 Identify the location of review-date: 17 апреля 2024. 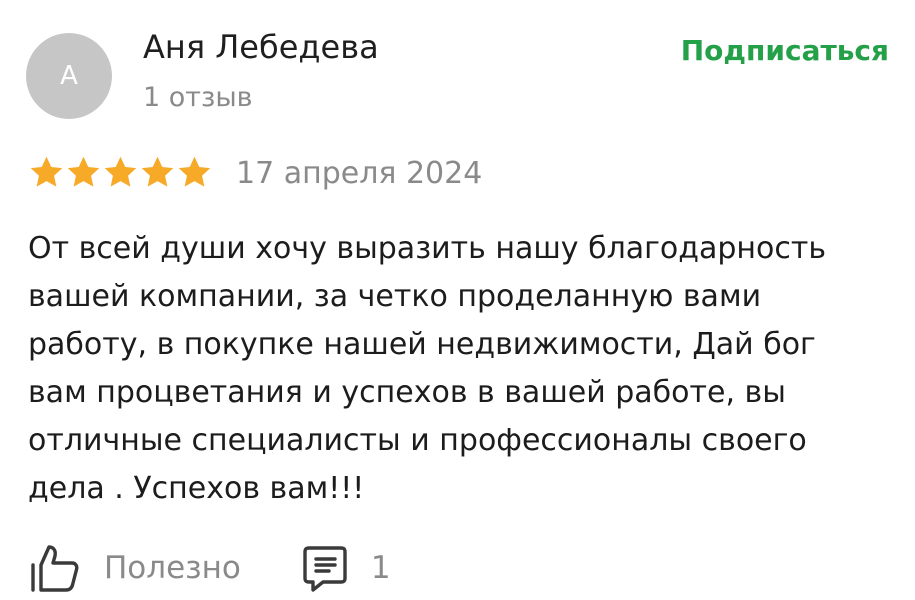
(359, 173).